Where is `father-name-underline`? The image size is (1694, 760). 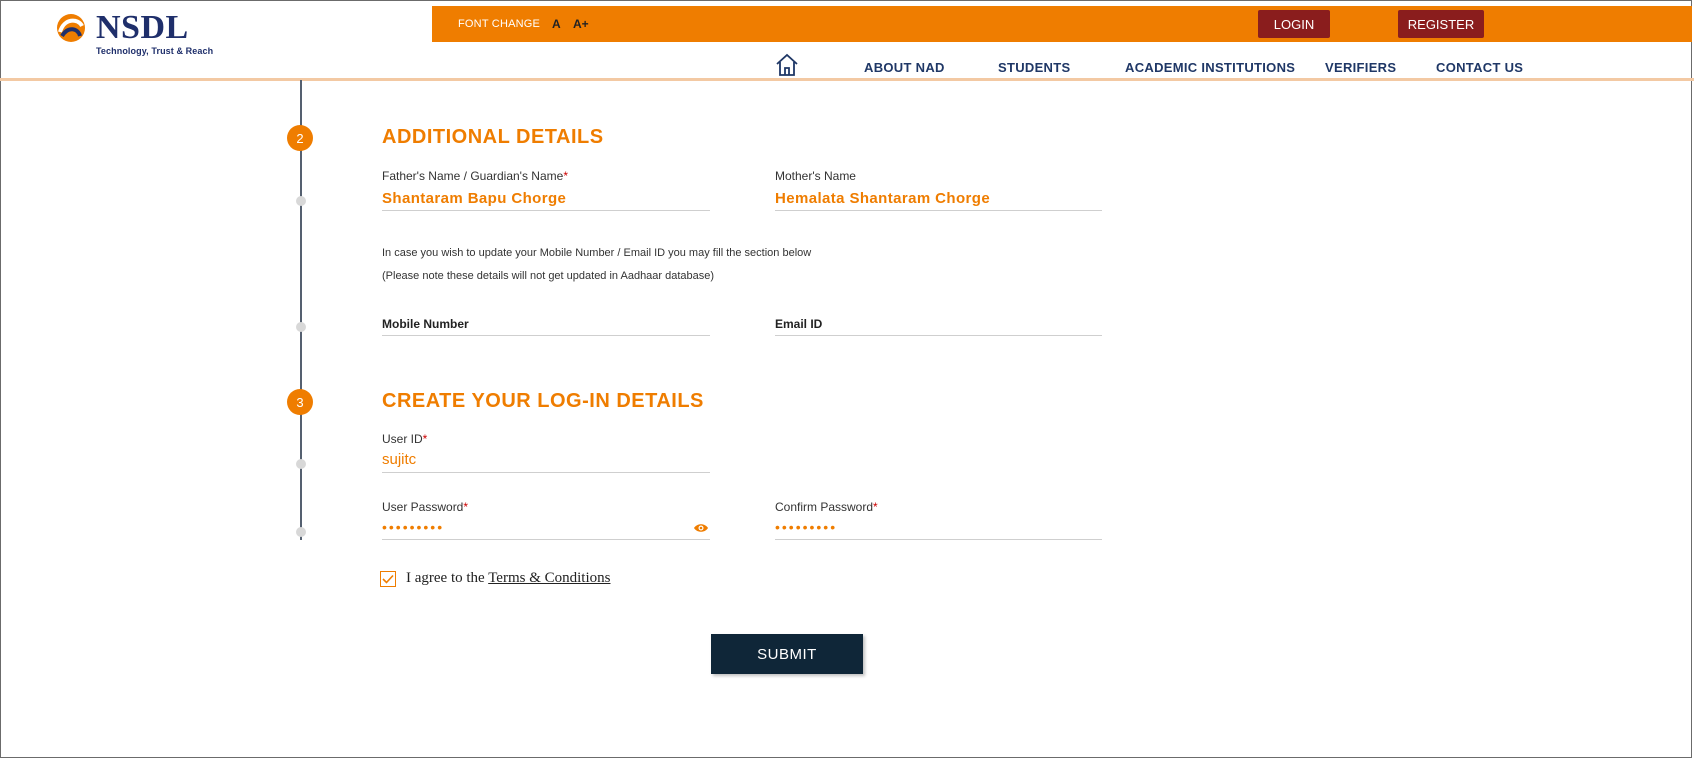
father-name-underline is located at coordinates (546, 210).